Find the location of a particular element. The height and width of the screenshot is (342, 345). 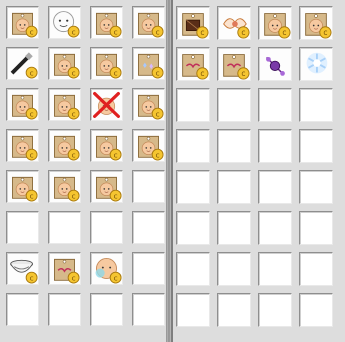

brush-tag-icon: c is located at coordinates (22, 63).